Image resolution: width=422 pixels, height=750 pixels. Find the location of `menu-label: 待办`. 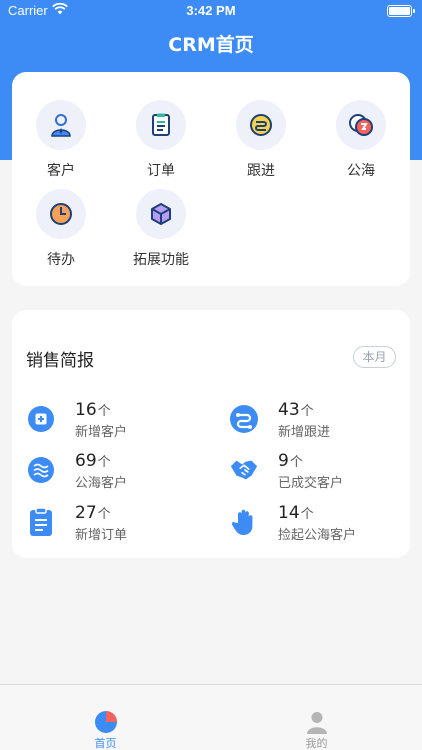

menu-label: 待办 is located at coordinates (61, 260).